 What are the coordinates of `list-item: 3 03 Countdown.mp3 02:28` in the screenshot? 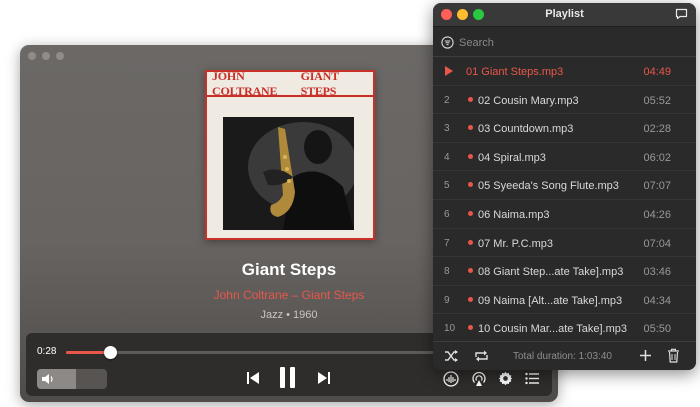 It's located at (564, 128).